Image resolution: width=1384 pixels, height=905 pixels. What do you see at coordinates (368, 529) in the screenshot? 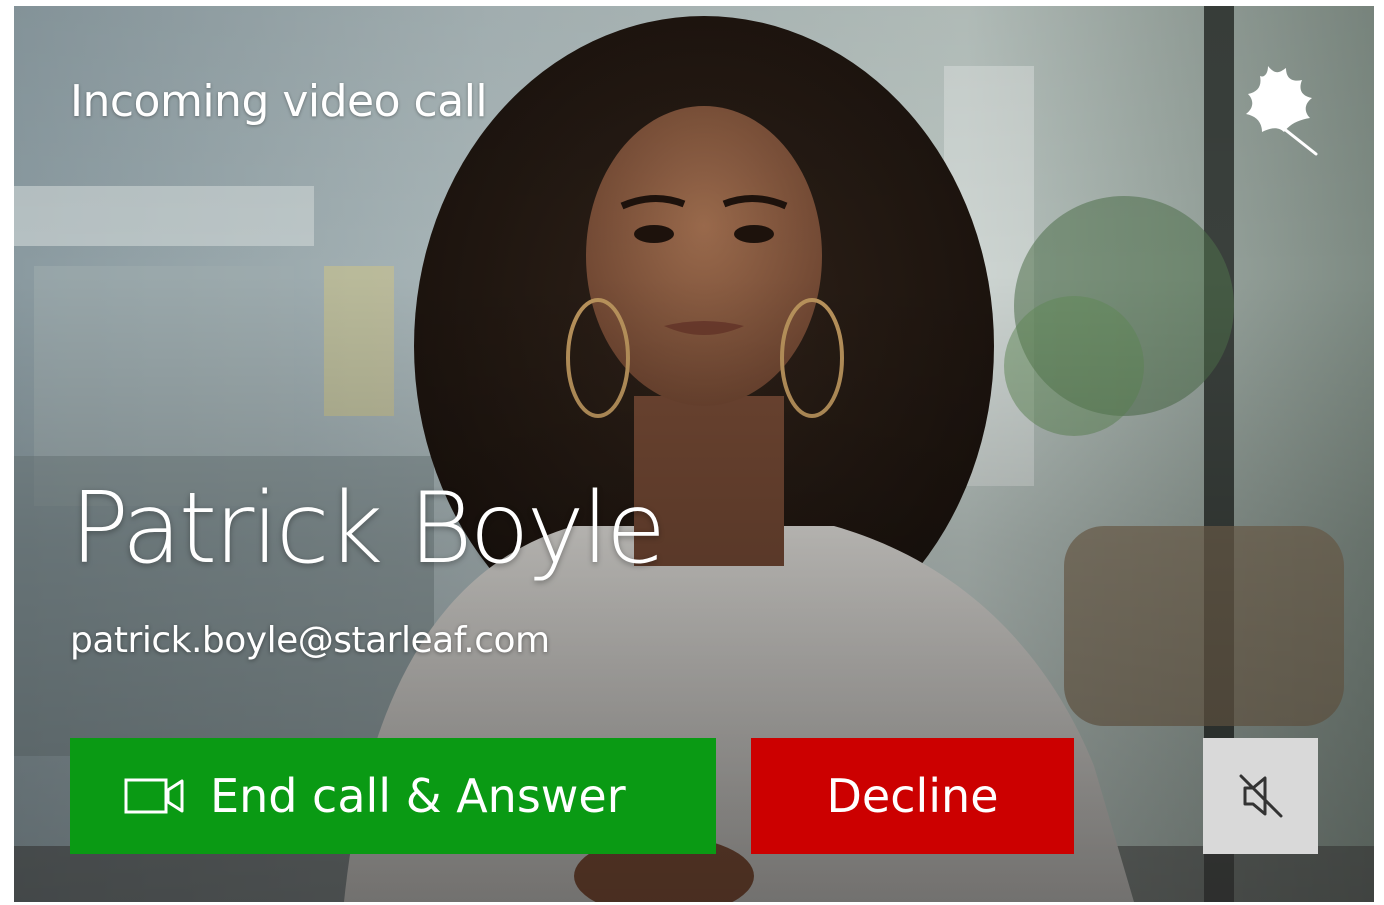
I see `caller-name: Patrick Boyle` at bounding box center [368, 529].